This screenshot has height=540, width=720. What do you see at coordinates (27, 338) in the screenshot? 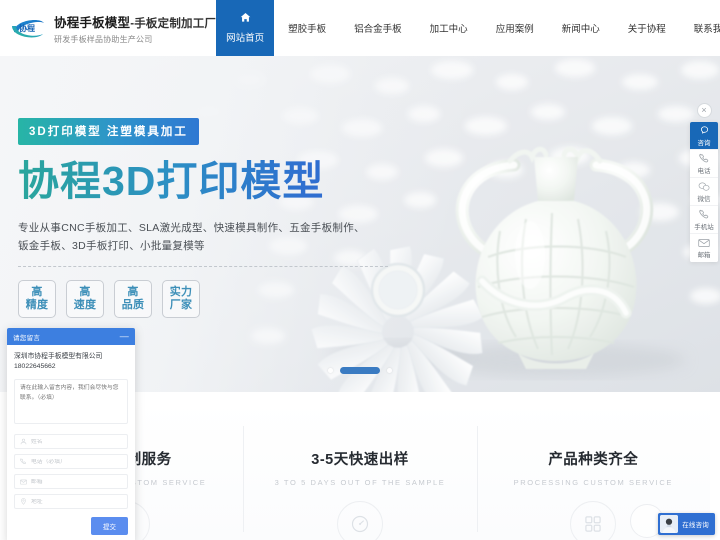
I see `message-popup-title: 请您留言` at bounding box center [27, 338].